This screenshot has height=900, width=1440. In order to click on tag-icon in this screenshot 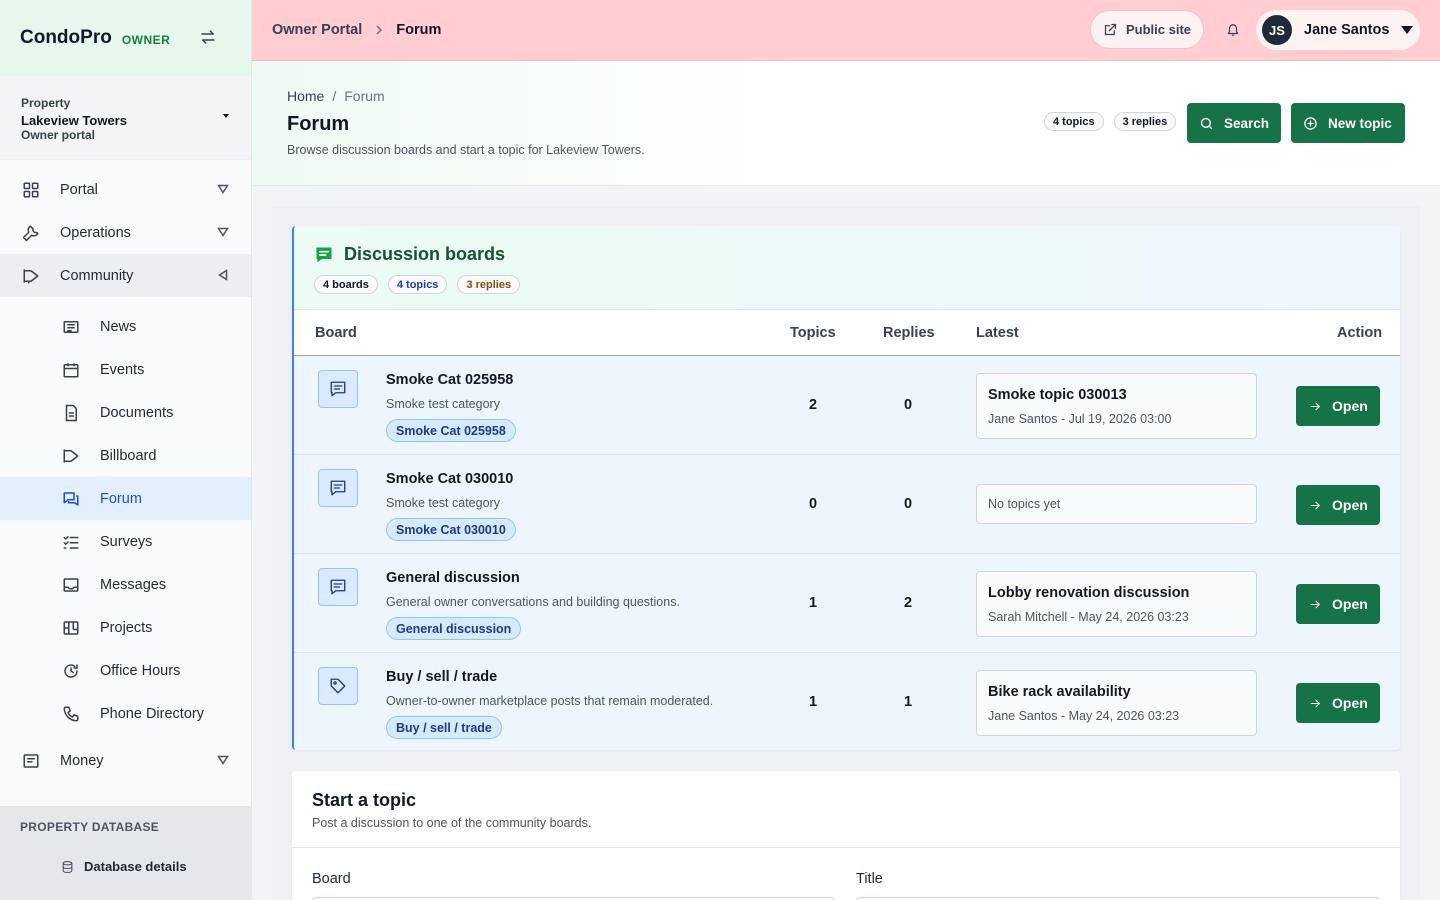, I will do `click(338, 686)`.